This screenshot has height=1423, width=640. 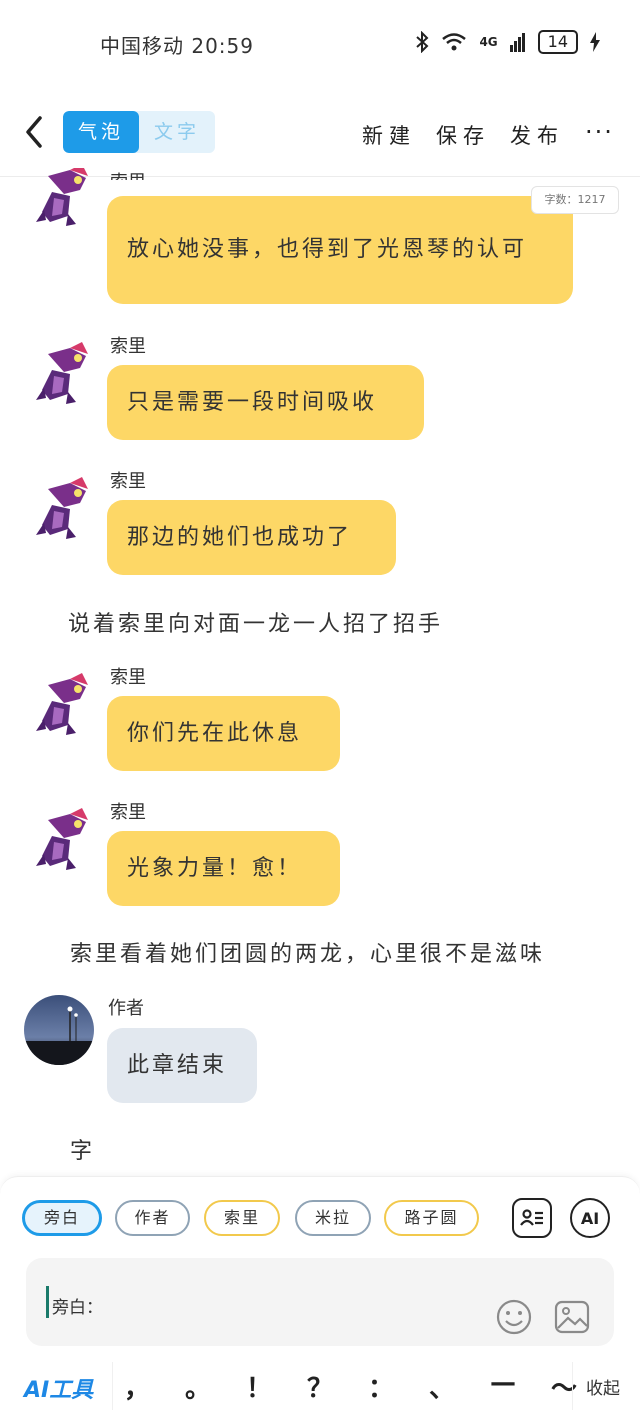 What do you see at coordinates (422, 42) in the screenshot?
I see `bluetooth-icon` at bounding box center [422, 42].